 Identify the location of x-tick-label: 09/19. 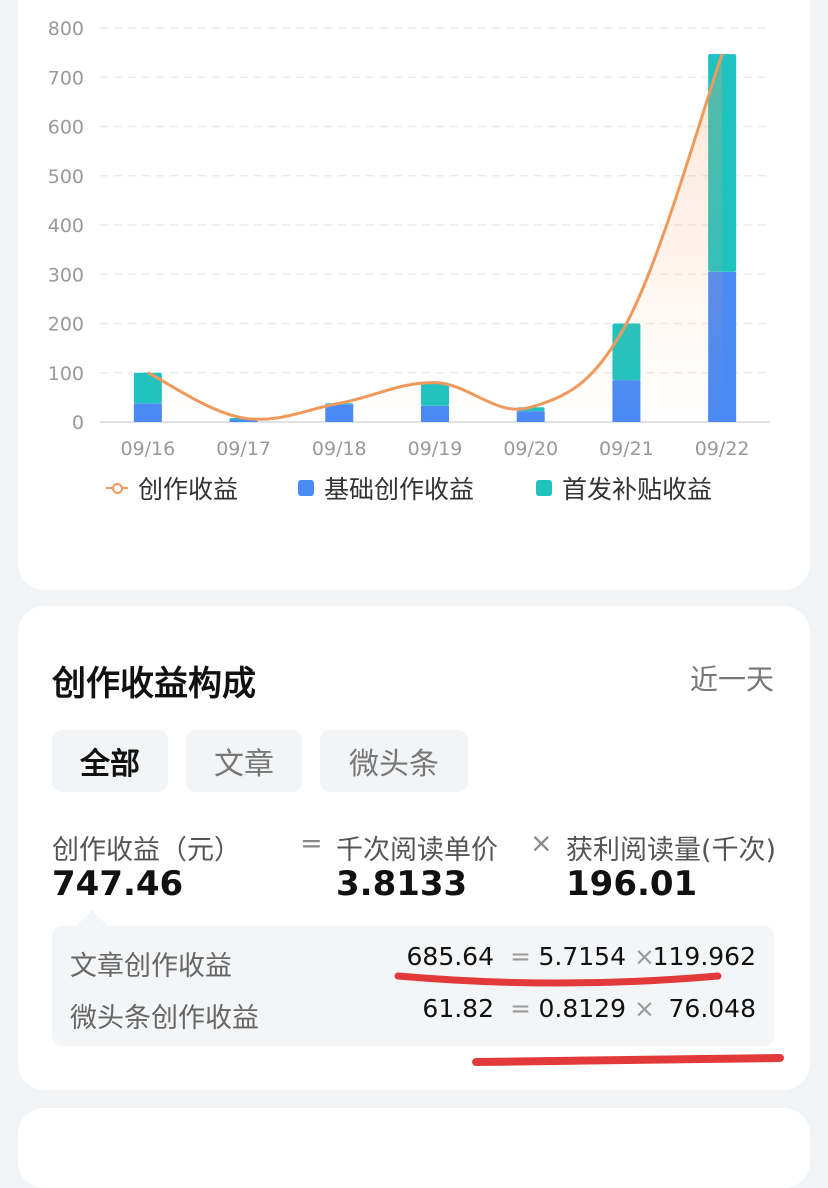
(435, 449).